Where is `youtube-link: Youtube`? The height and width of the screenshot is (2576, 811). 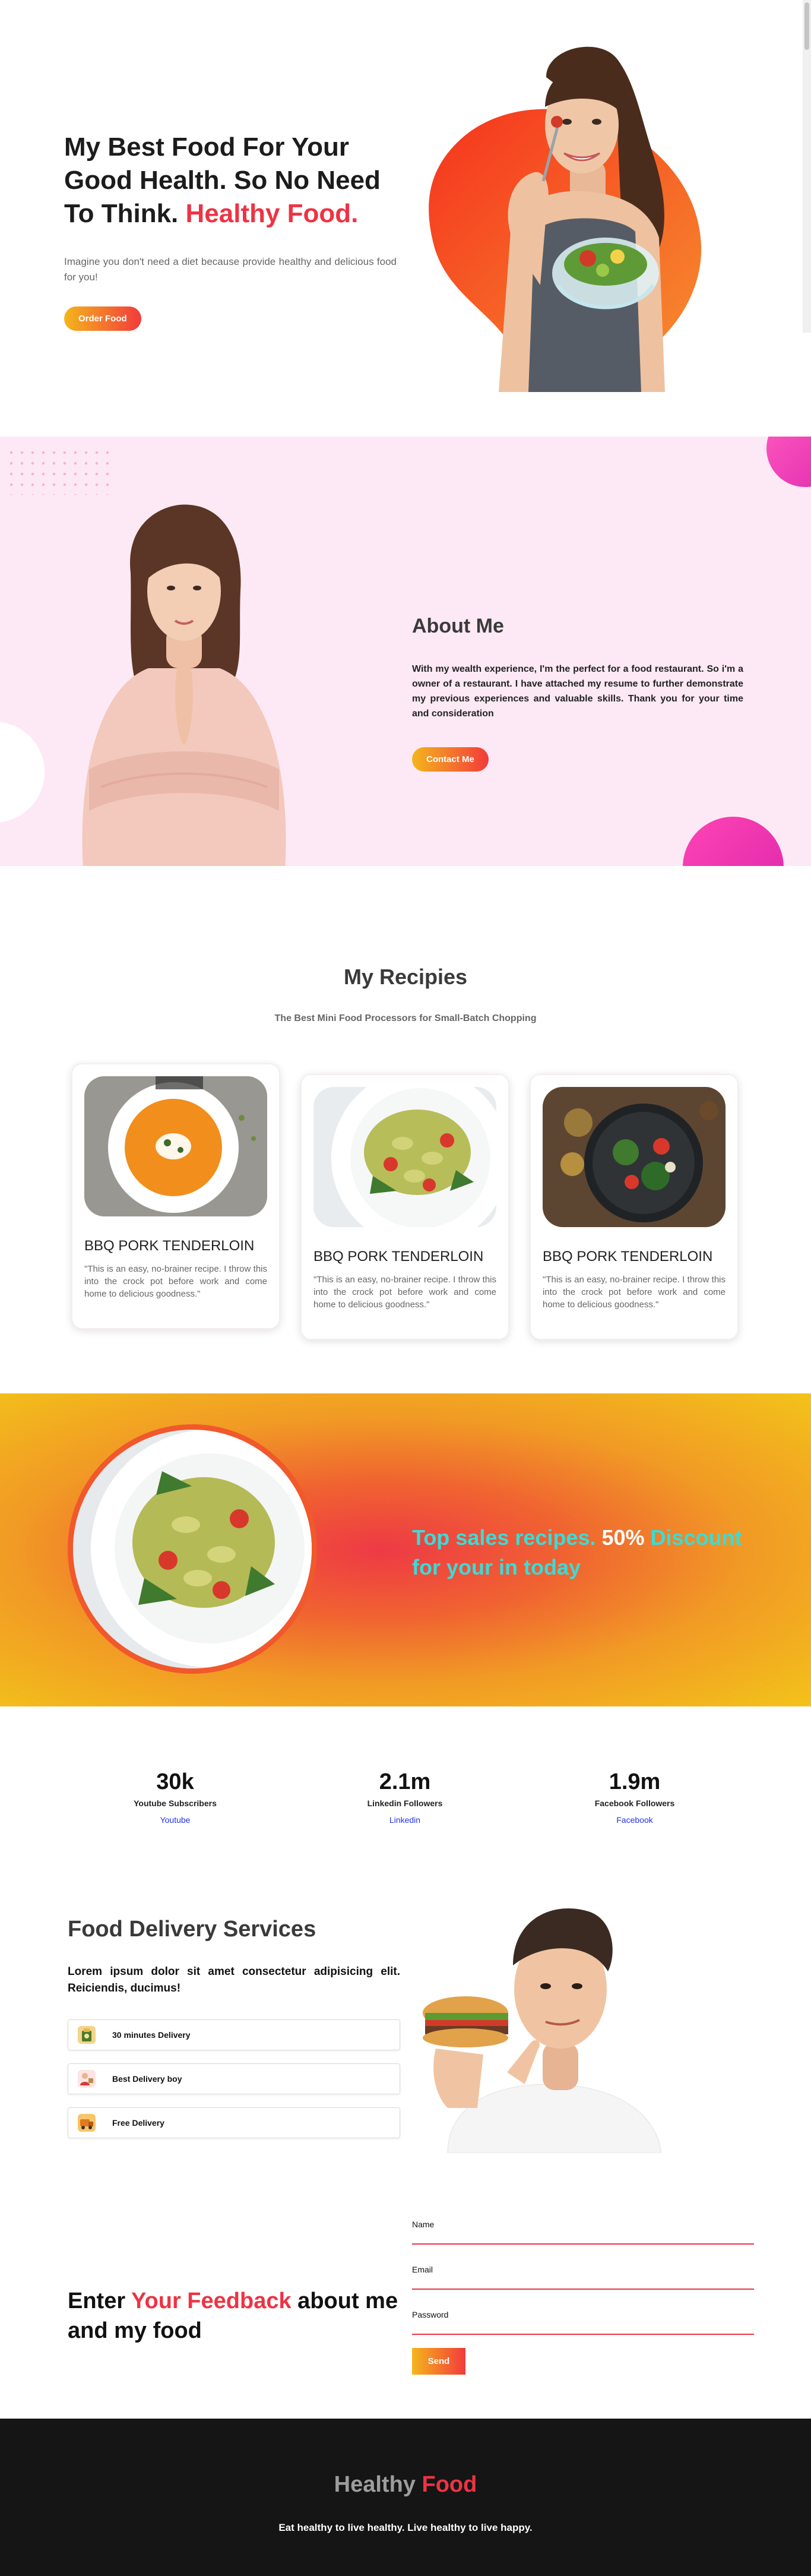
youtube-link: Youtube is located at coordinates (175, 1820).